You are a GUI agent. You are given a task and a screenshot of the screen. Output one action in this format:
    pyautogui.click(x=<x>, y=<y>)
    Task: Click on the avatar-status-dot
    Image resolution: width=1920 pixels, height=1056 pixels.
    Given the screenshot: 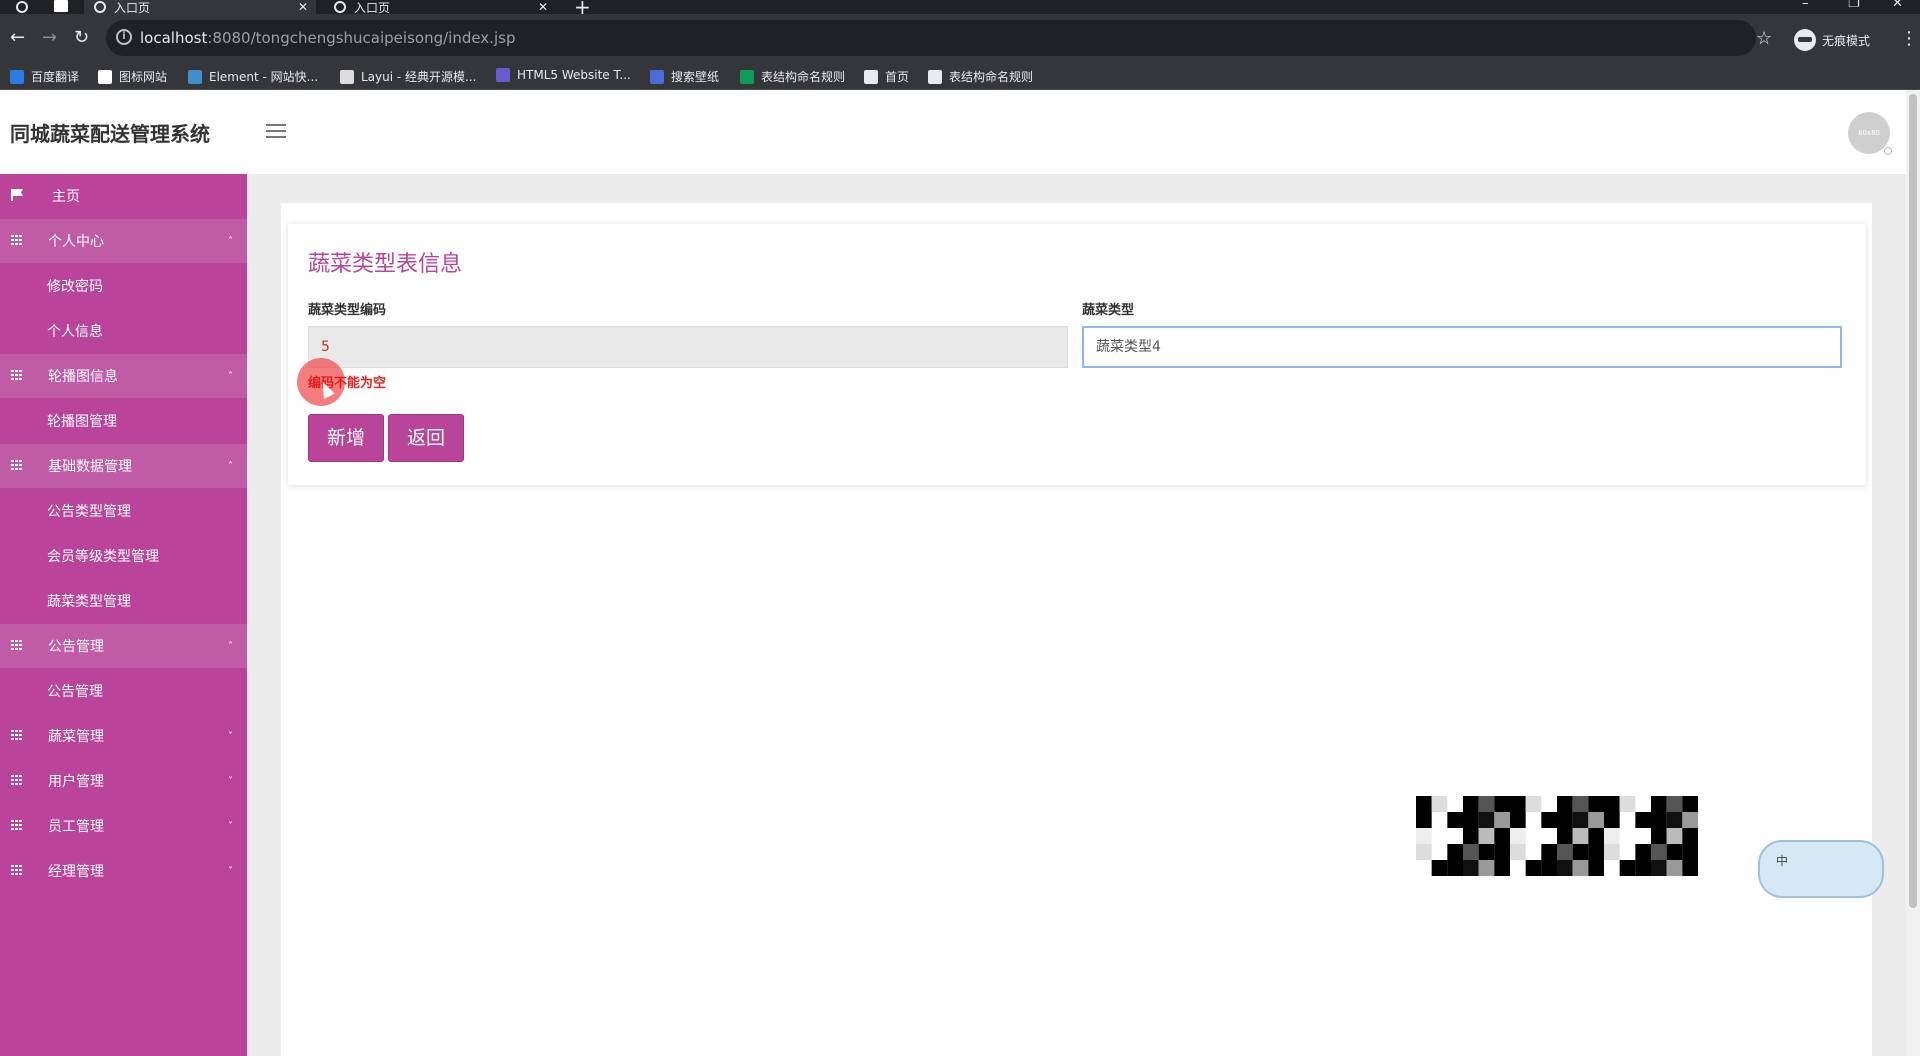 What is the action you would take?
    pyautogui.click(x=1888, y=151)
    